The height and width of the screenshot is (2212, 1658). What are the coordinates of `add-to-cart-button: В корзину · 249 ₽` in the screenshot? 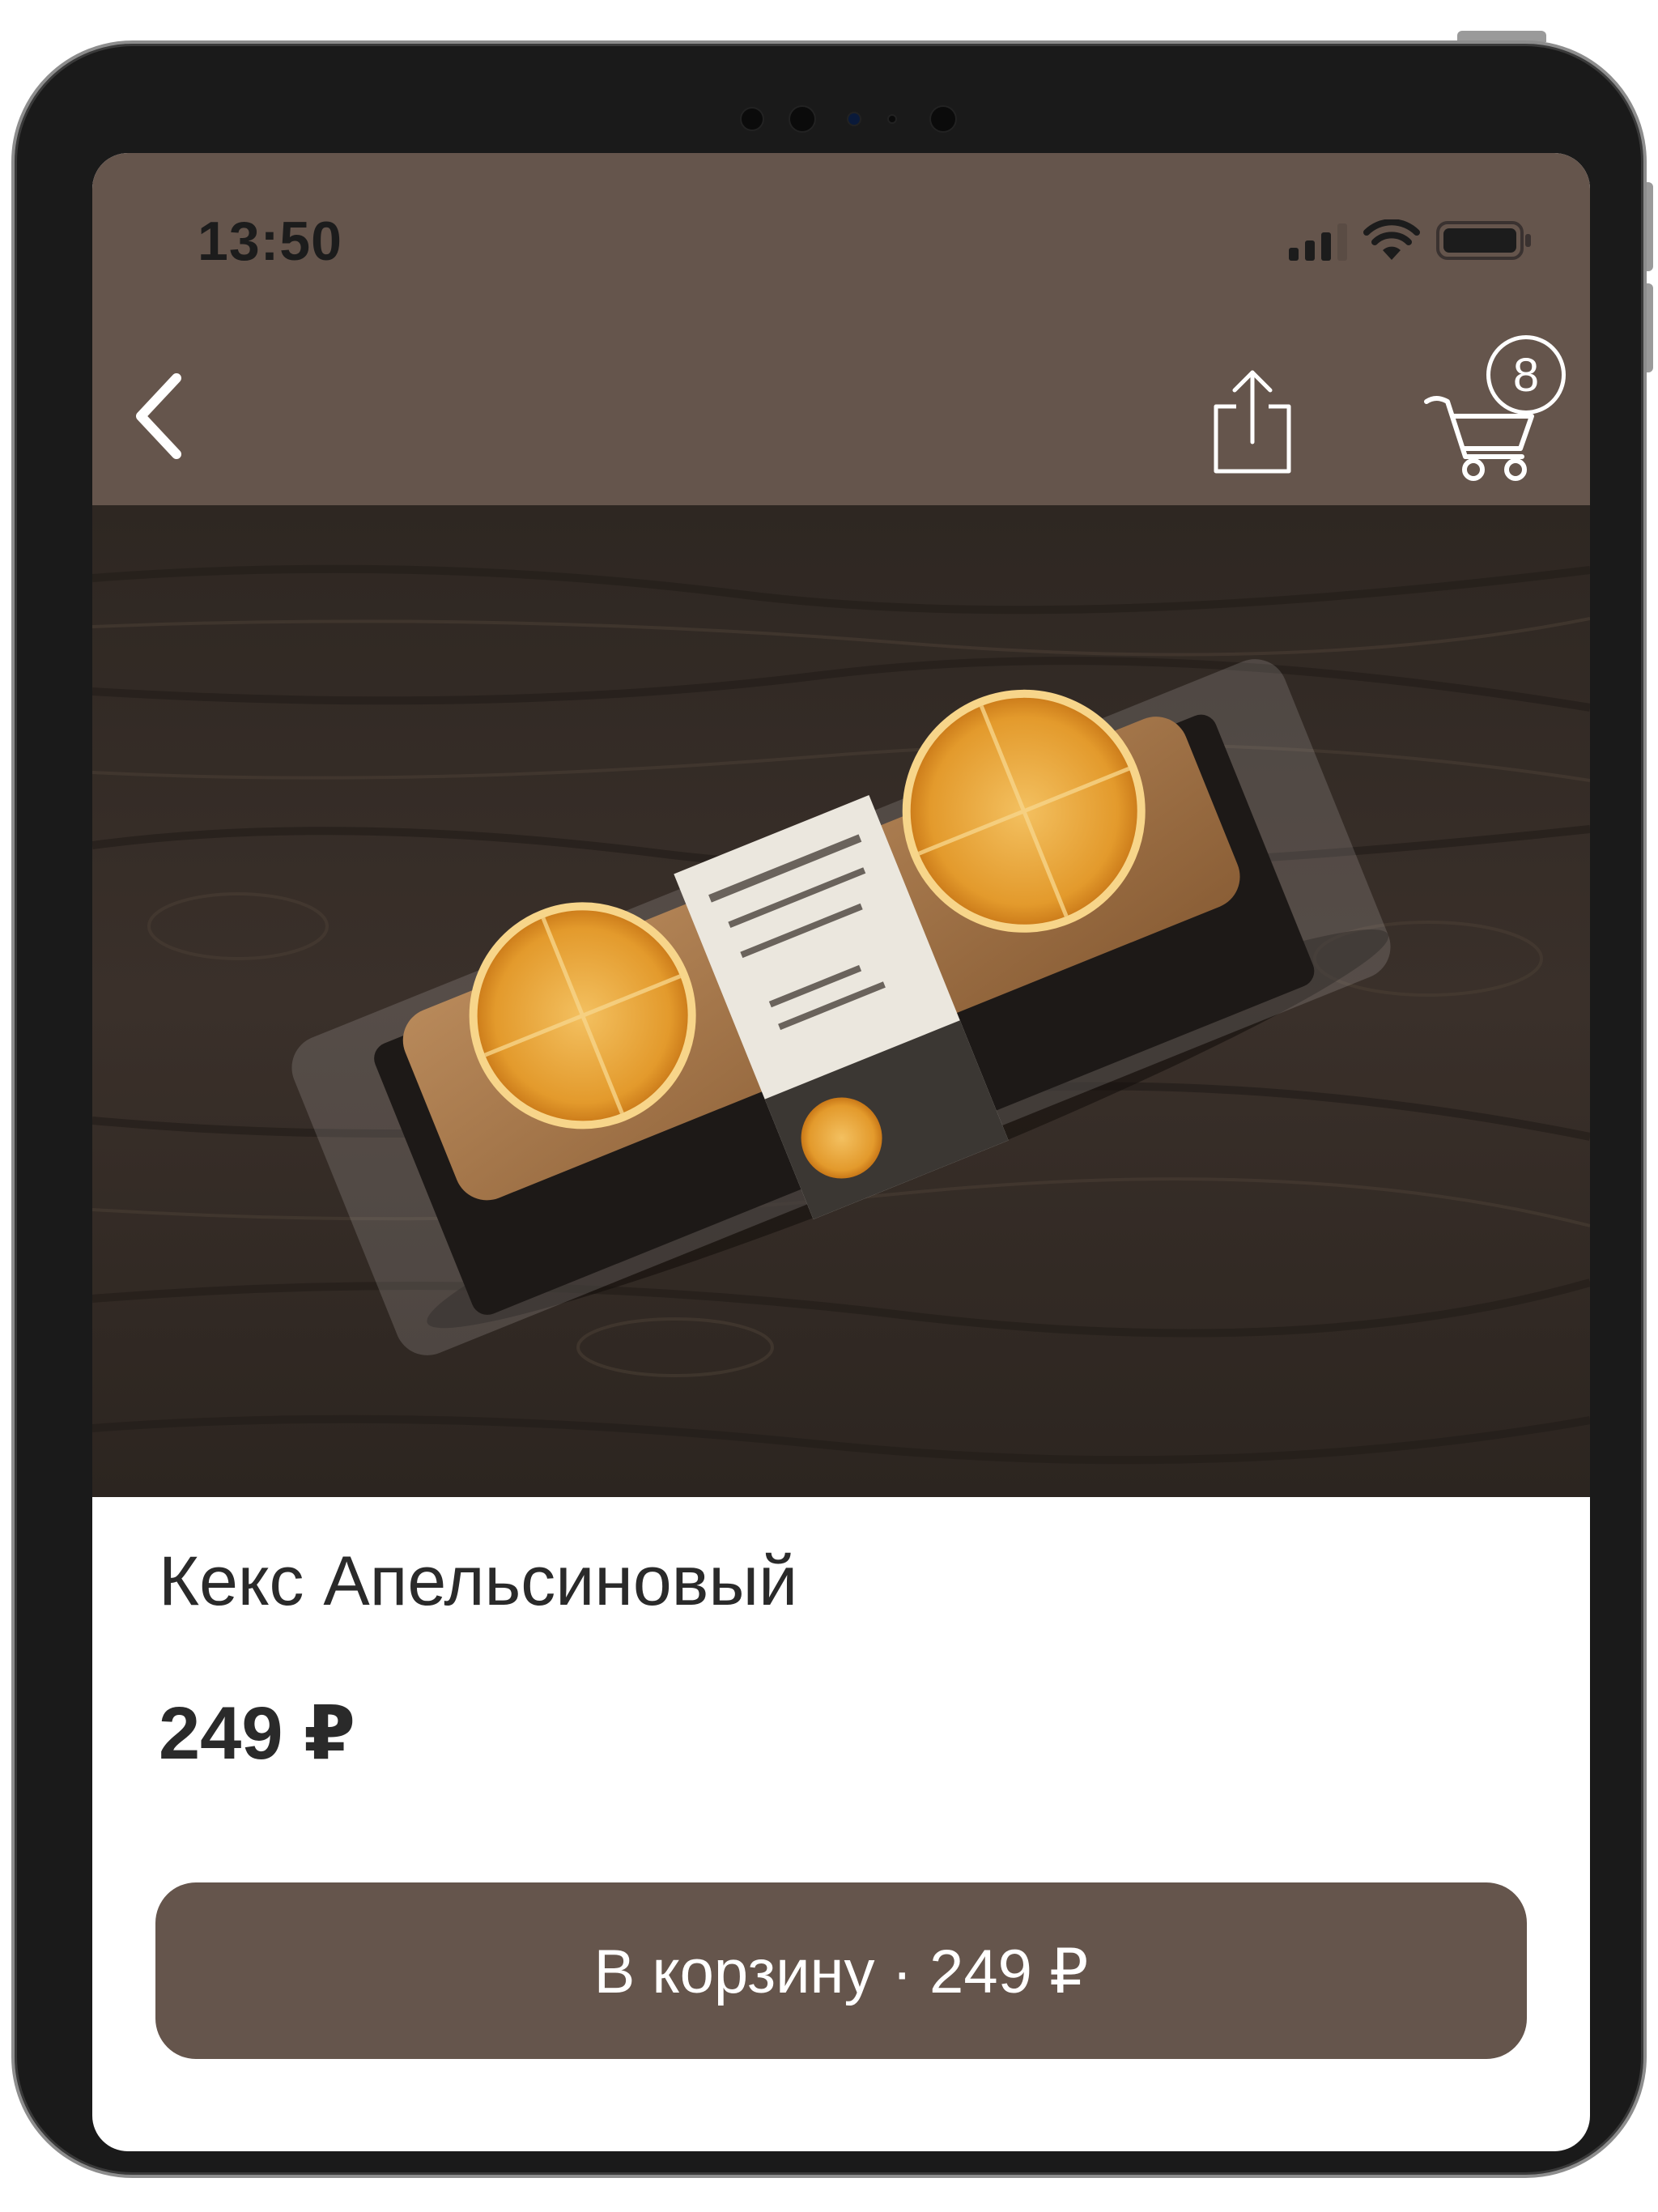 It's located at (841, 1971).